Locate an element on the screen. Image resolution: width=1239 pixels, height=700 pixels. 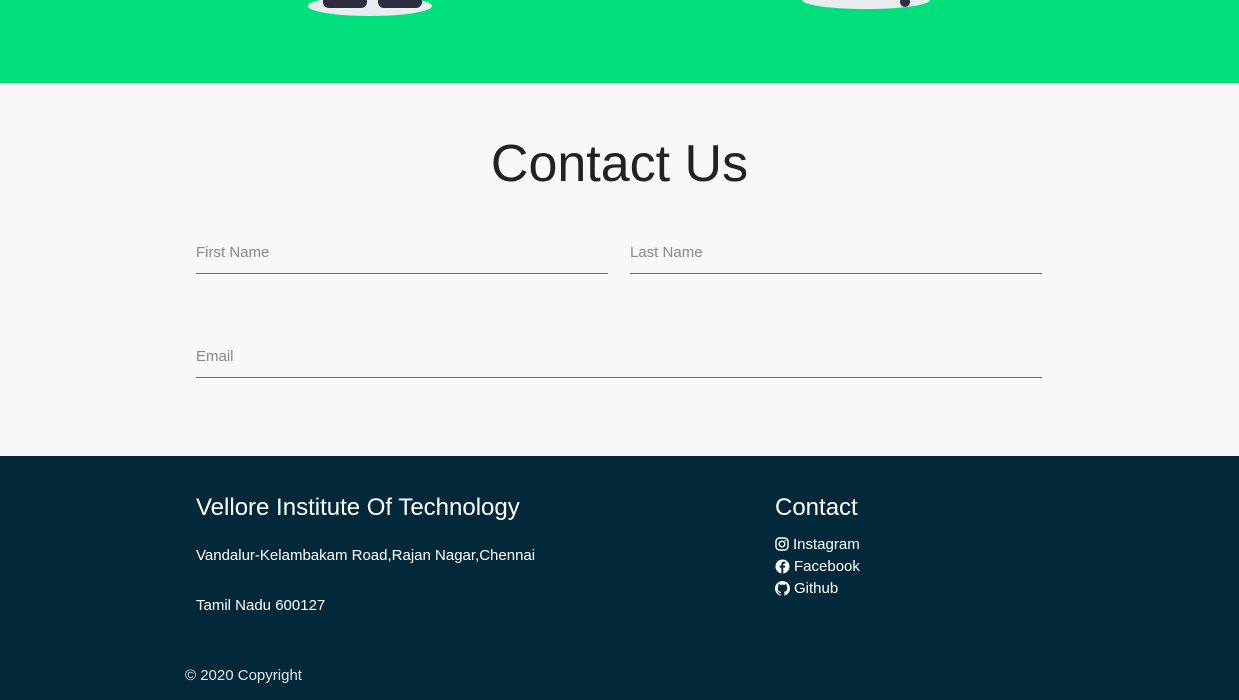
institute-title: Vellore Institute Of Technology is located at coordinates (358, 507).